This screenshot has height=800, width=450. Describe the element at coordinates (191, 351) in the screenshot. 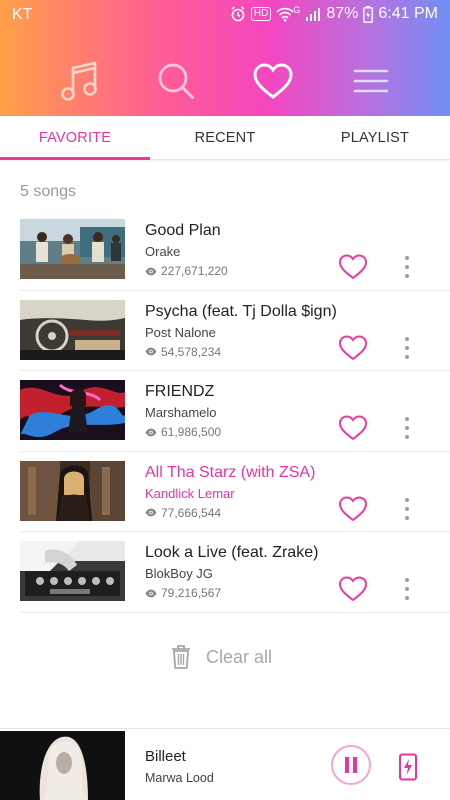

I see `views-count: 54,578,234` at that location.